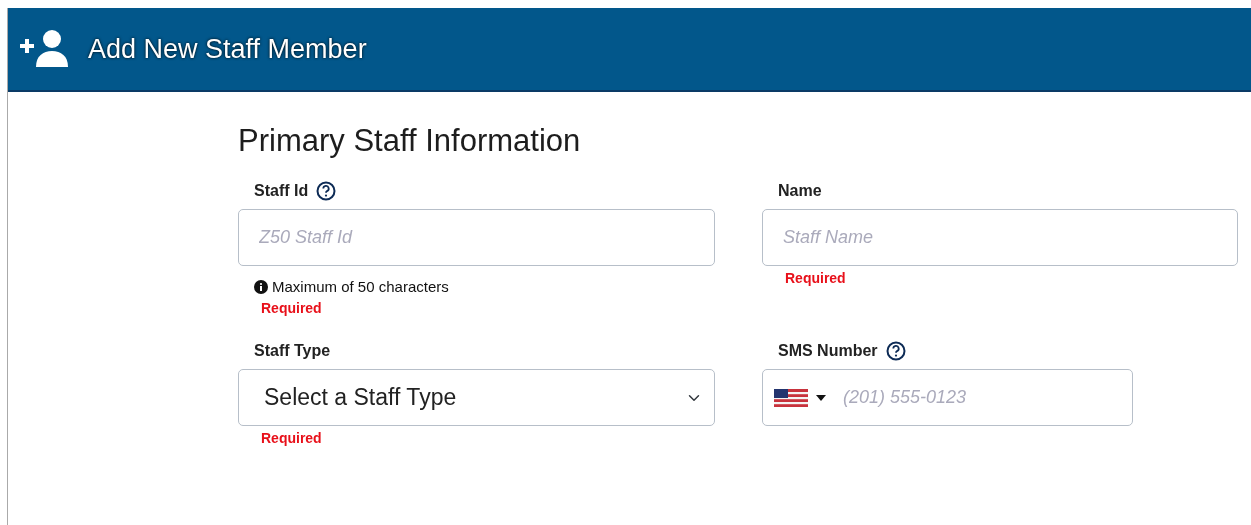  I want to click on flag-icon, so click(791, 398).